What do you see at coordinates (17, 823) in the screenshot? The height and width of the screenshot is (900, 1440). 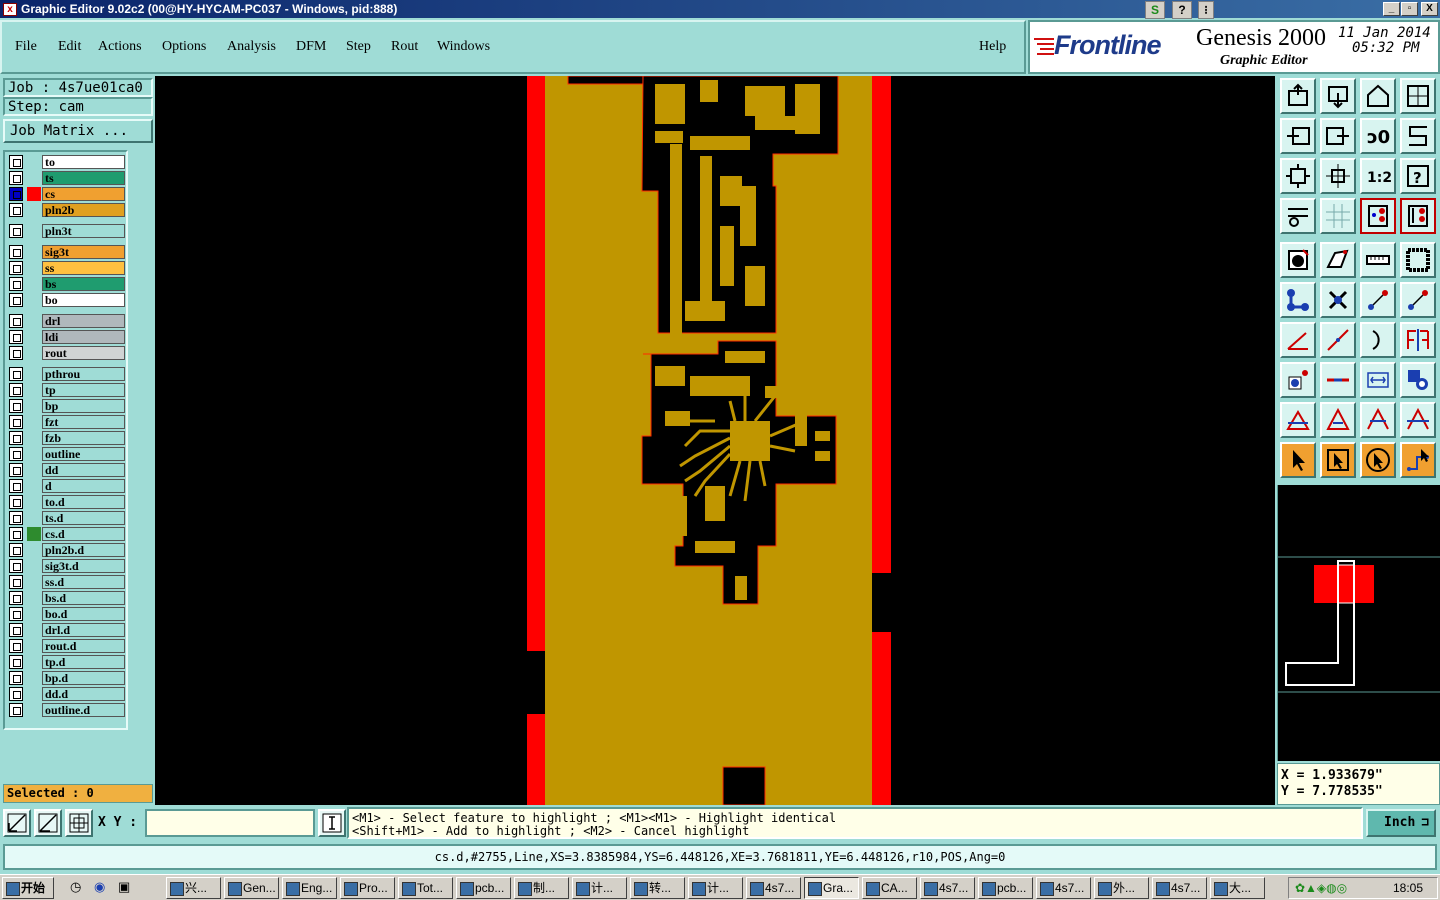 I see `snap-grid-icon` at bounding box center [17, 823].